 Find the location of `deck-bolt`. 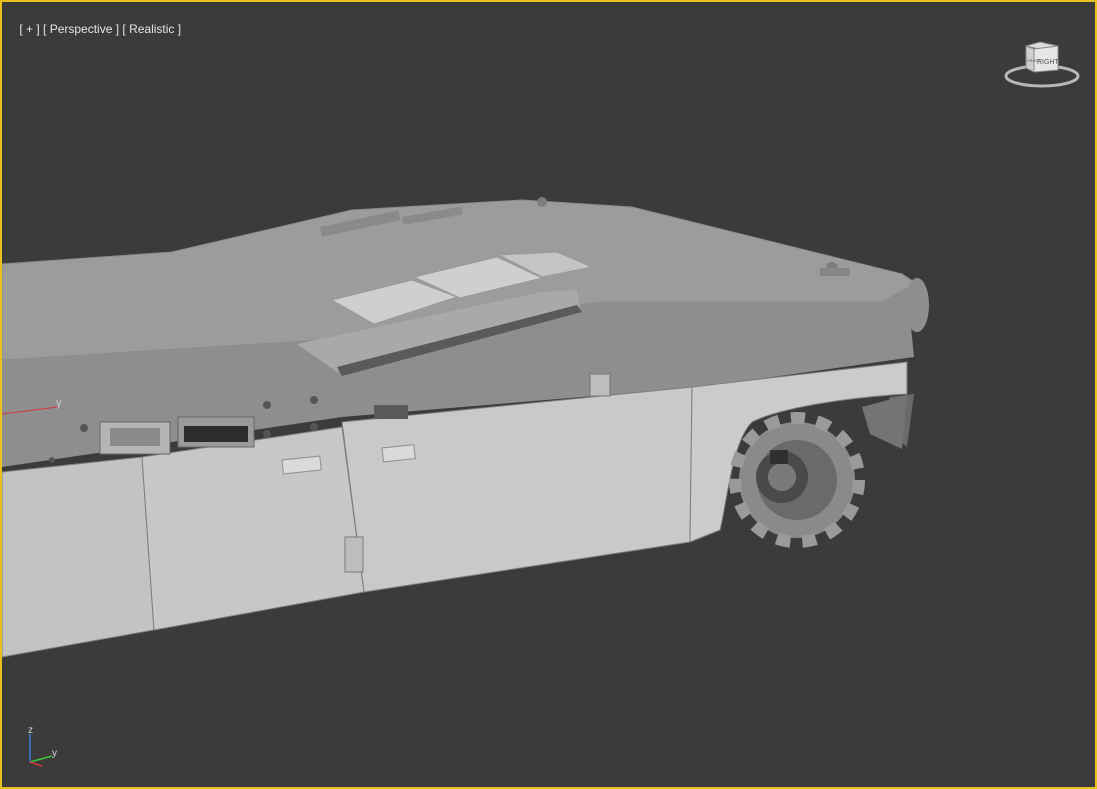

deck-bolt is located at coordinates (542, 202).